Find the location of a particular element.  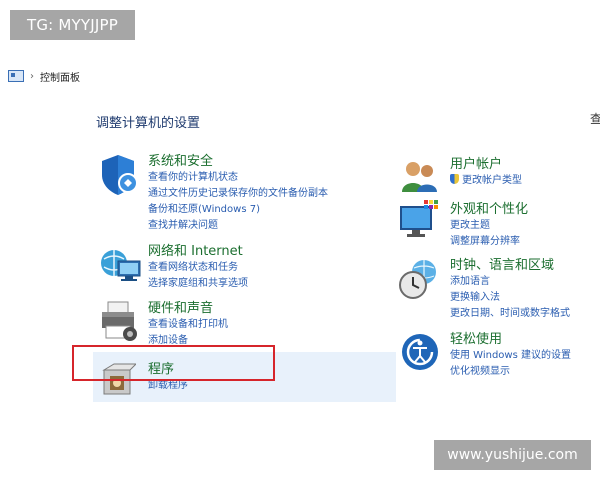

uac-shield-icon is located at coordinates (454, 179).